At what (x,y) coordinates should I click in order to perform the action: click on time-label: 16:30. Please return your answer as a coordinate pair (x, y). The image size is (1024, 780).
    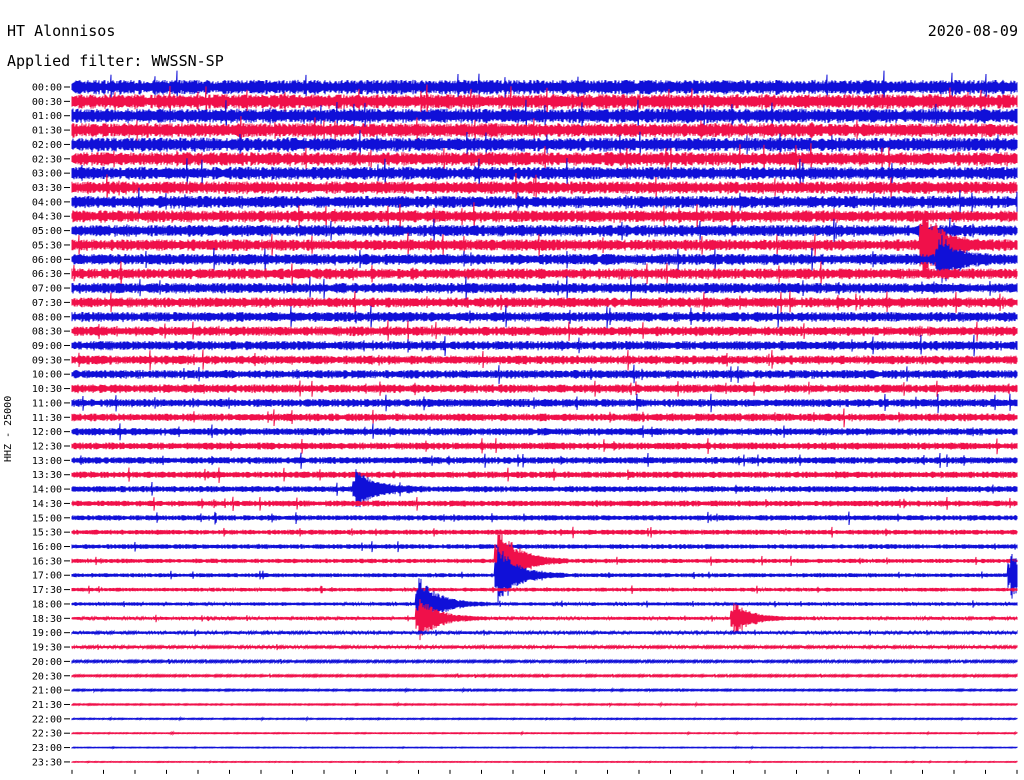
    Looking at the image, I should click on (47, 561).